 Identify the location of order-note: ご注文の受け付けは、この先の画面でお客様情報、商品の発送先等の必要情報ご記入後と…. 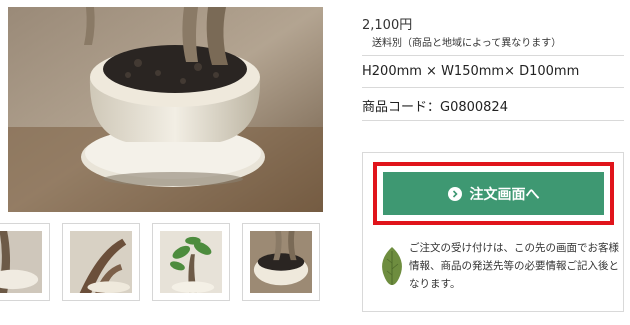
(514, 266).